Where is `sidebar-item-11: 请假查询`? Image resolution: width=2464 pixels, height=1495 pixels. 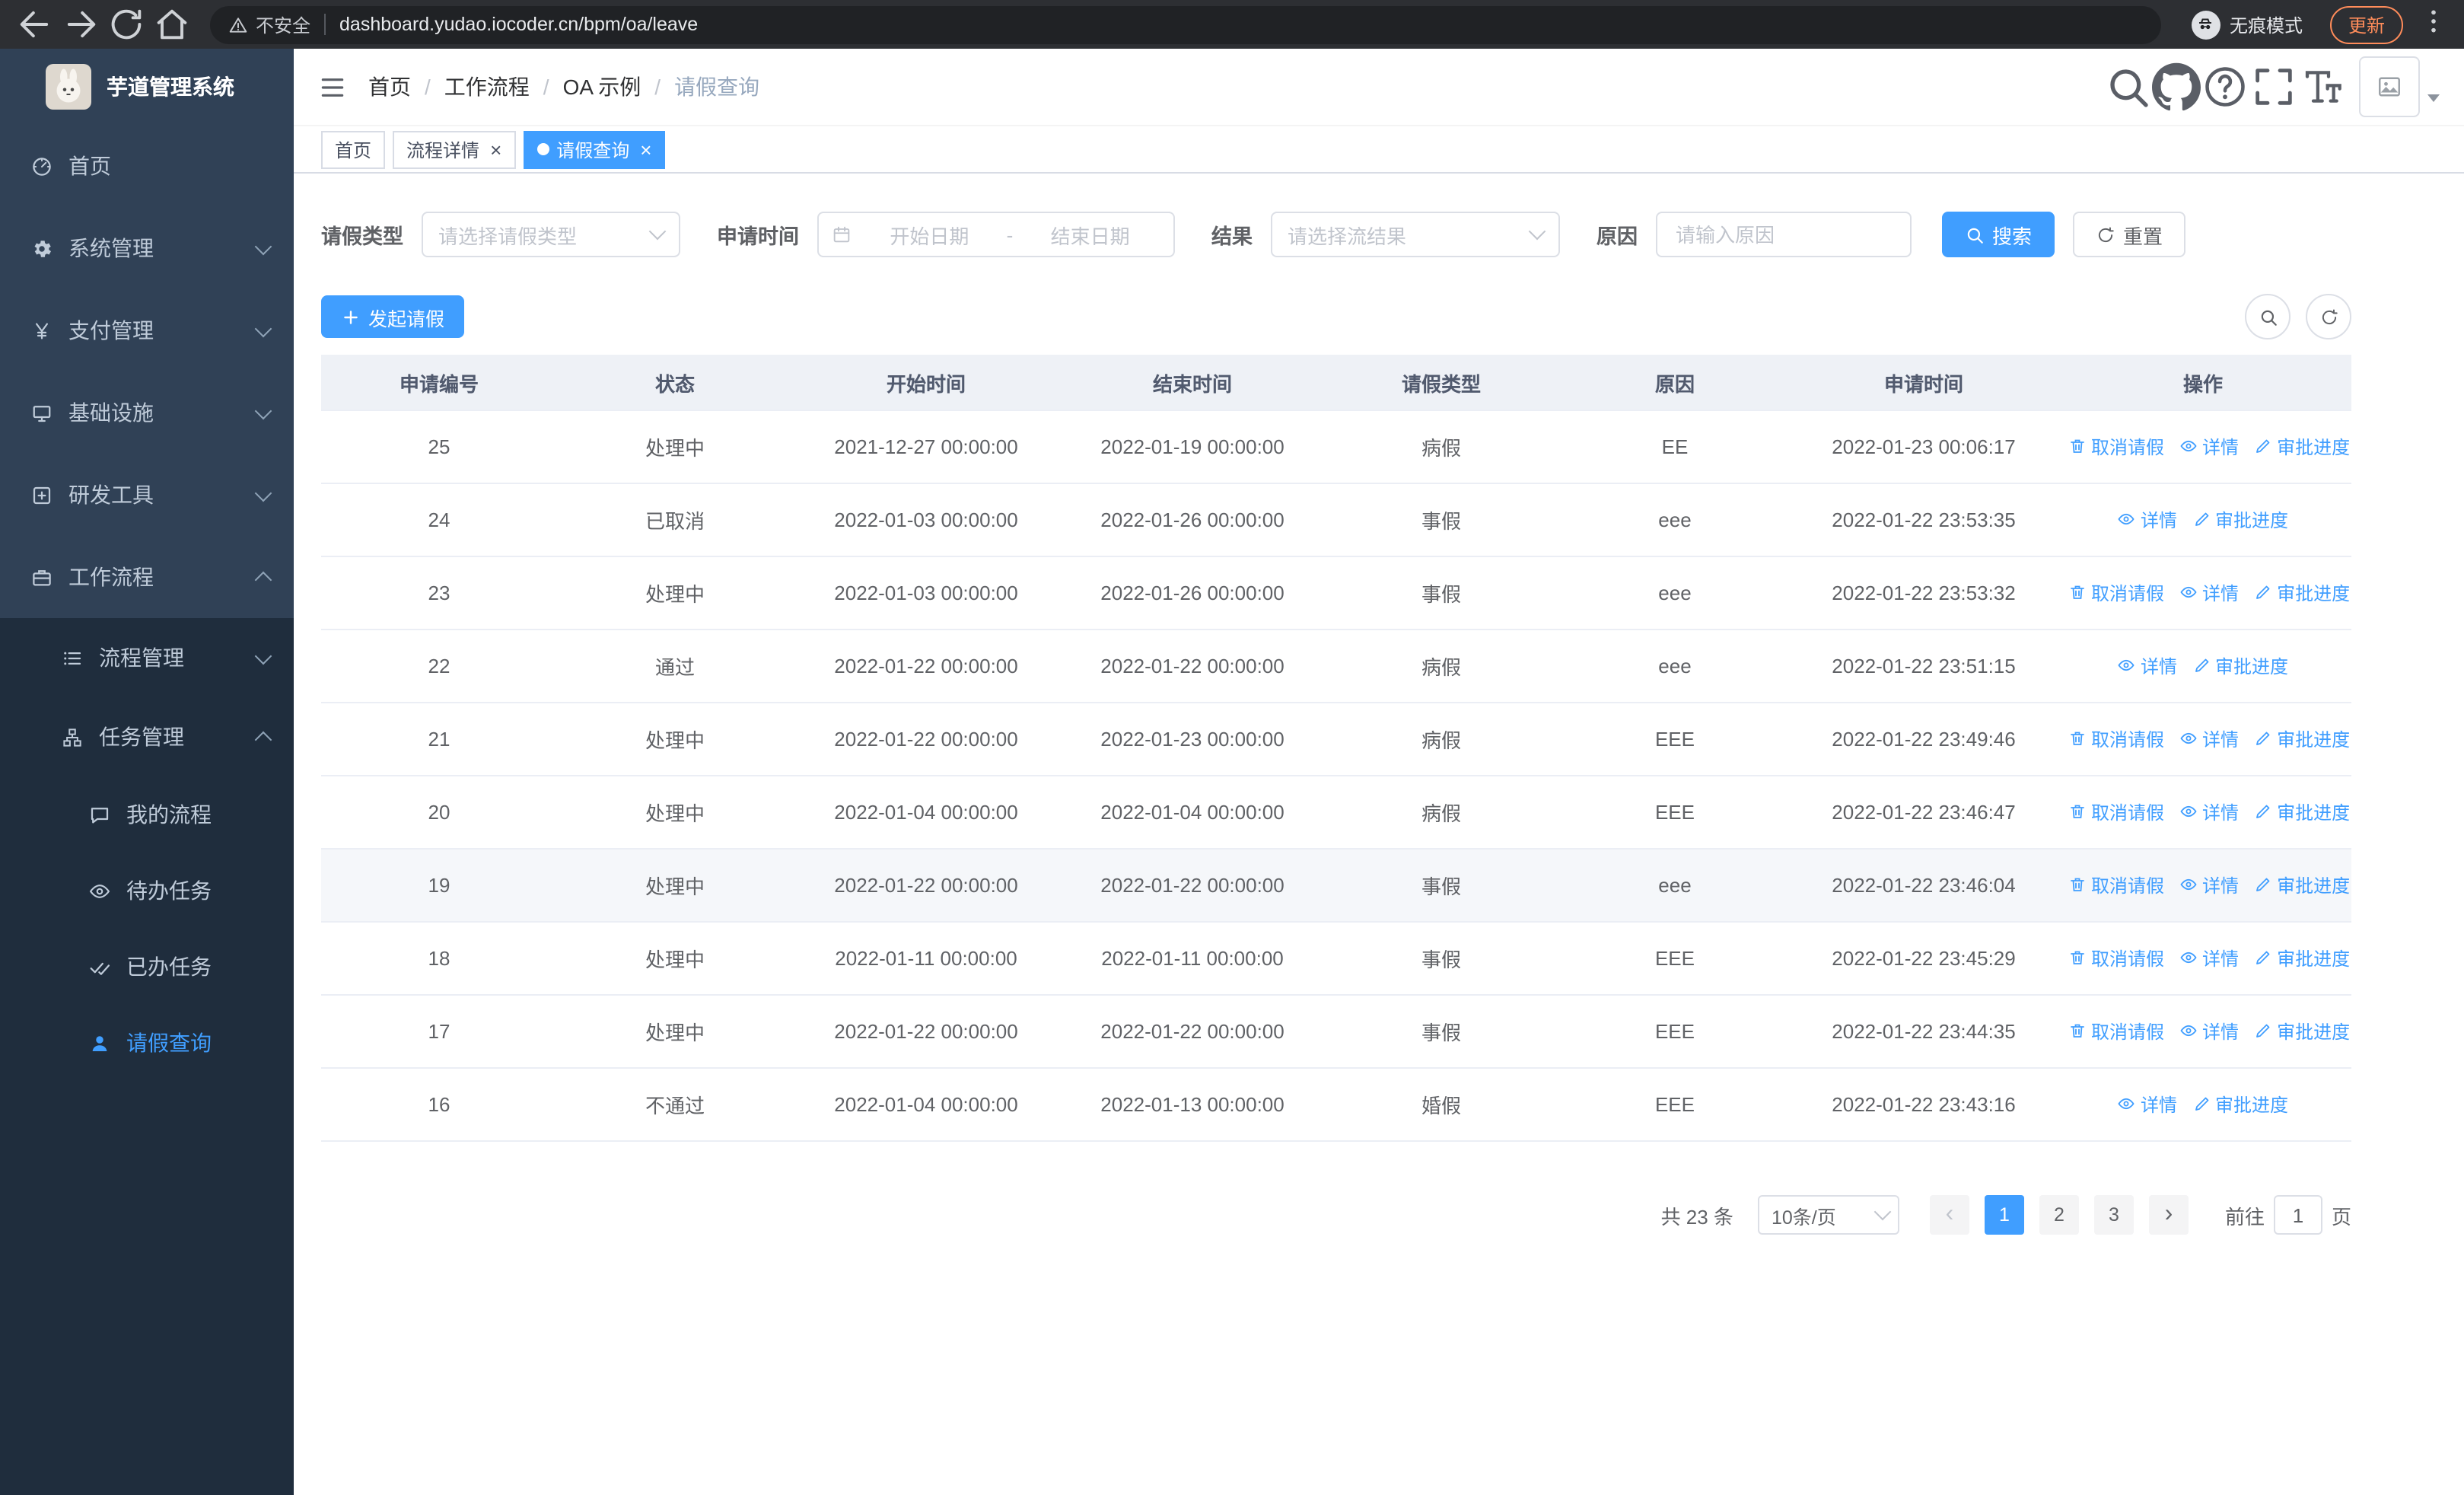 sidebar-item-11: 请假查询 is located at coordinates (147, 1043).